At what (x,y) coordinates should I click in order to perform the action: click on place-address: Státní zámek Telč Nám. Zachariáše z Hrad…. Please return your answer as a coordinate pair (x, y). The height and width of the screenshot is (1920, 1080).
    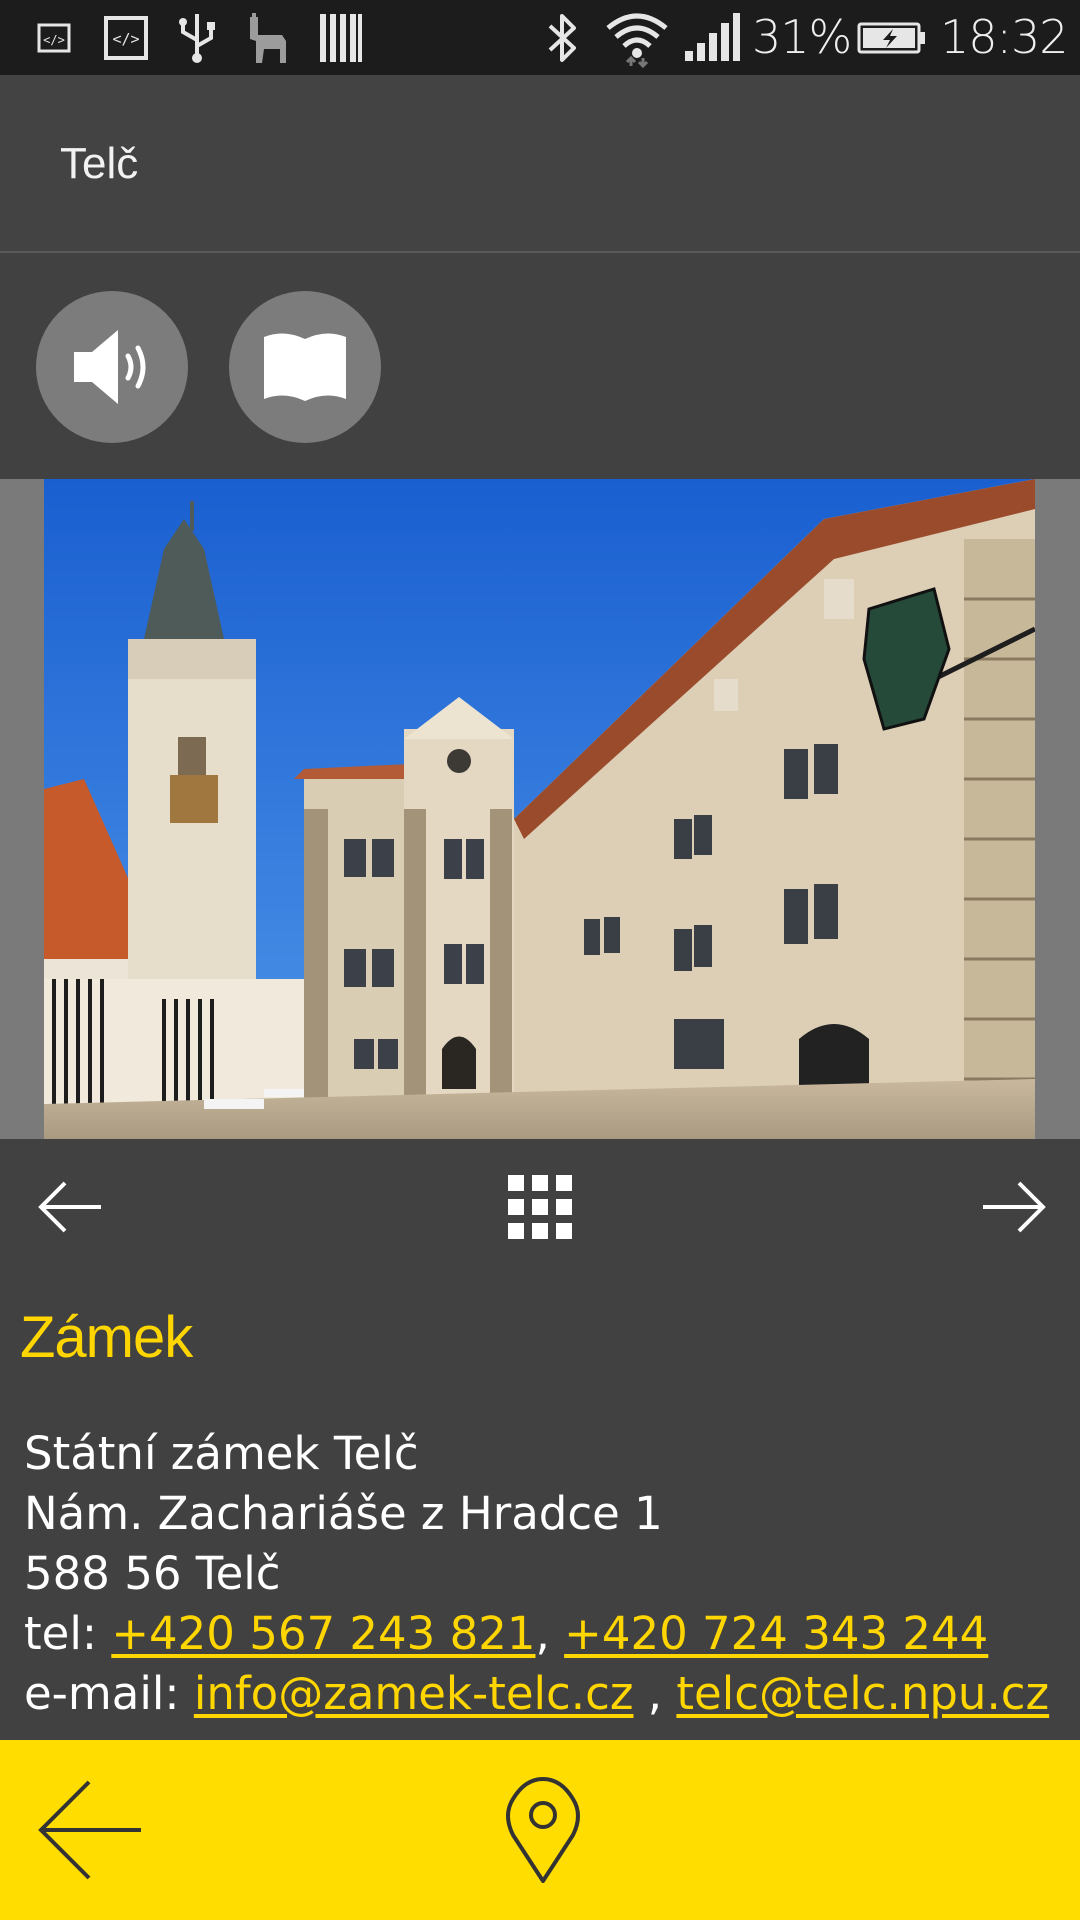
    Looking at the image, I should click on (536, 1574).